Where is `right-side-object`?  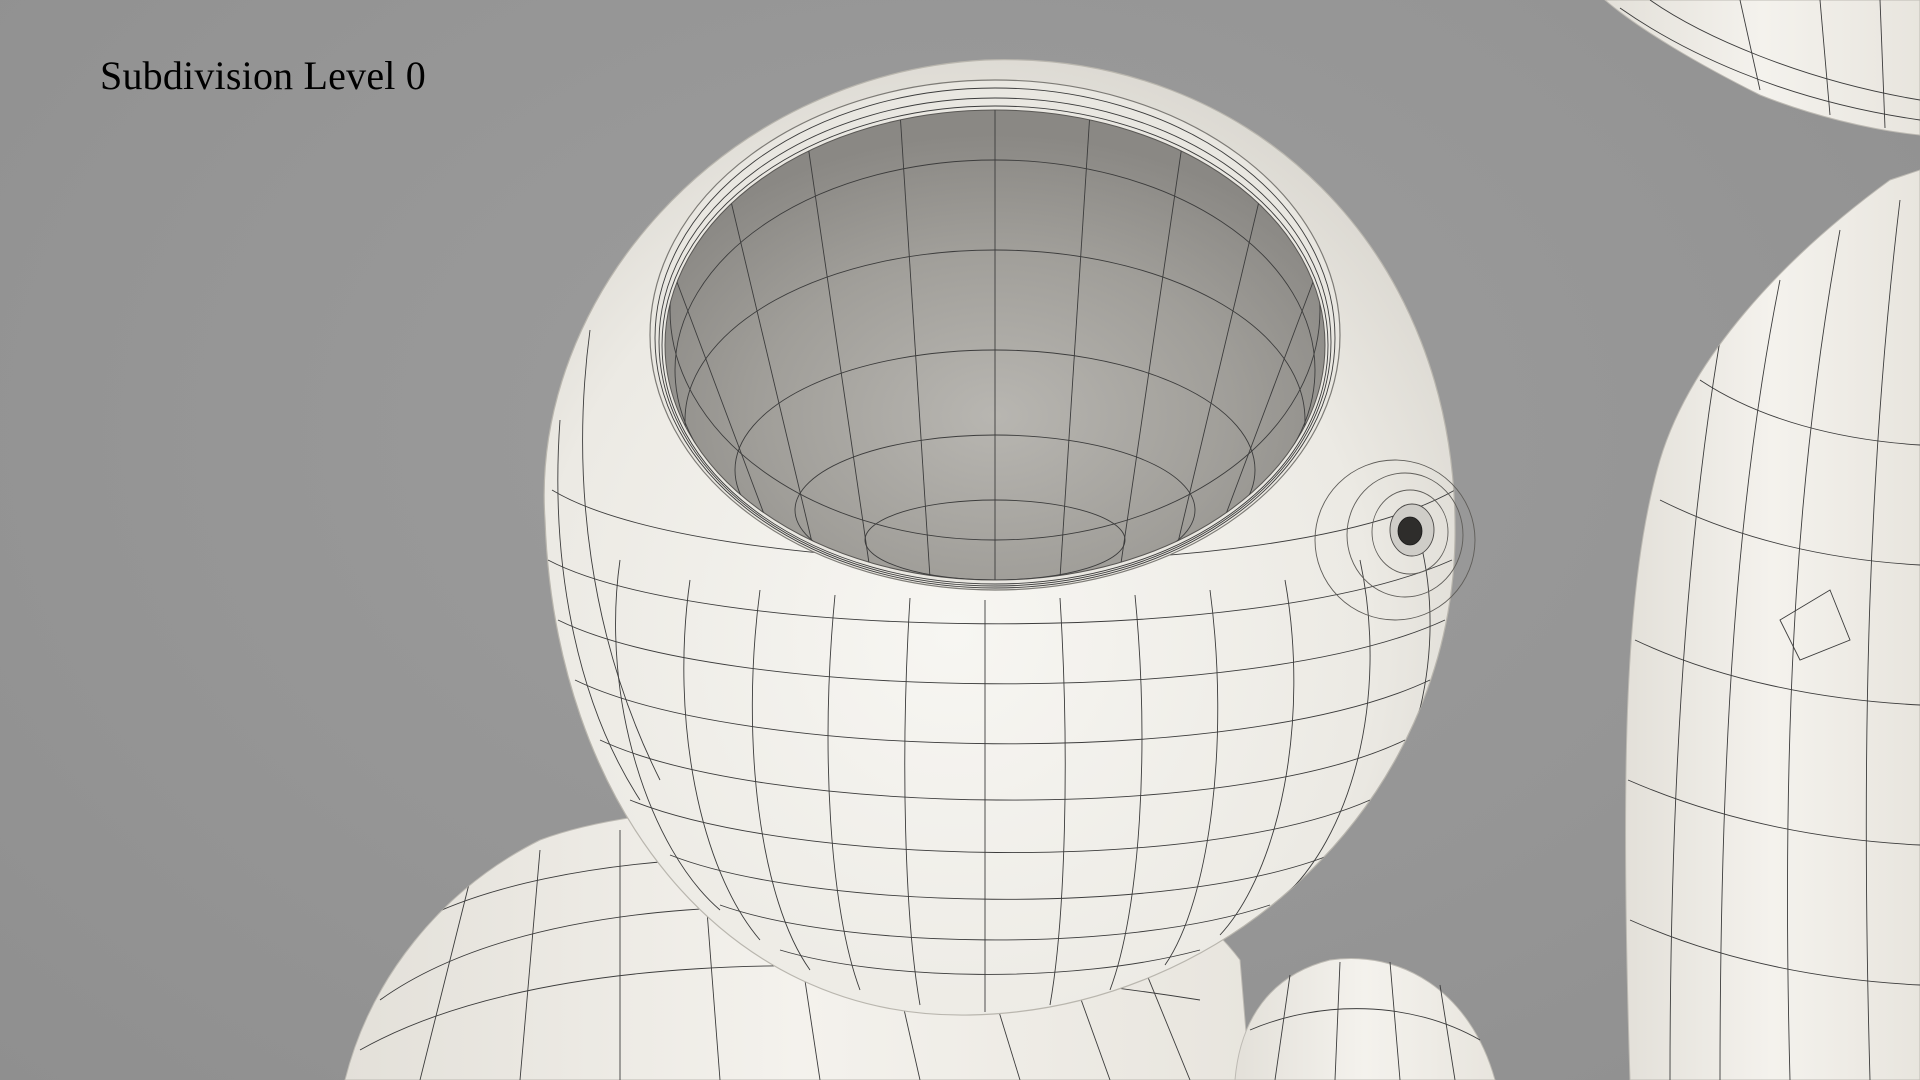 right-side-object is located at coordinates (1772, 624).